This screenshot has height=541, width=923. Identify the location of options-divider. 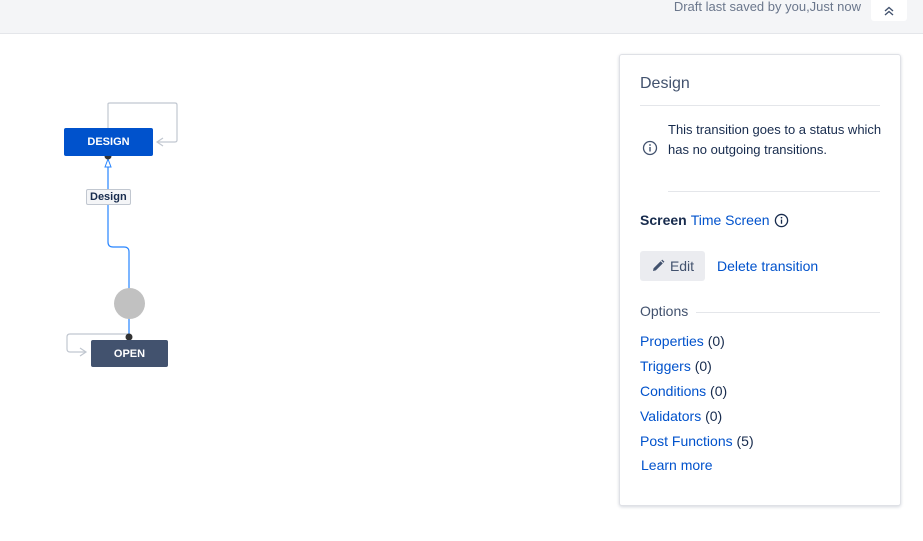
(788, 312).